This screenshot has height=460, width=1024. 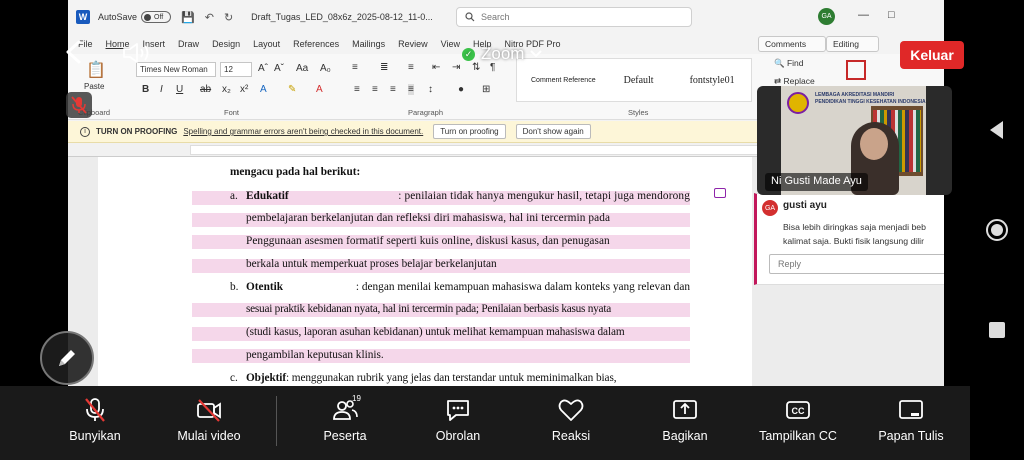 What do you see at coordinates (137, 131) in the screenshot?
I see `infobar-title: TURN ON PROOFING` at bounding box center [137, 131].